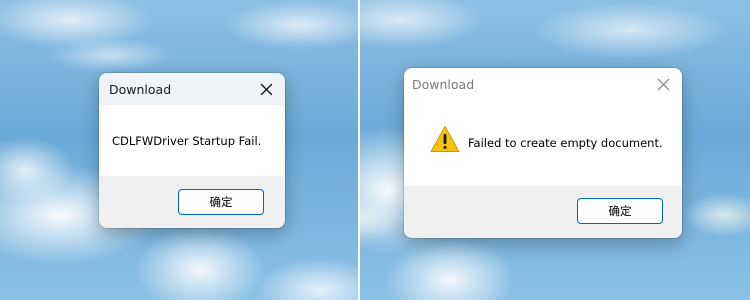  I want to click on error-message: CDLFWDriver Startup Fail., so click(187, 141).